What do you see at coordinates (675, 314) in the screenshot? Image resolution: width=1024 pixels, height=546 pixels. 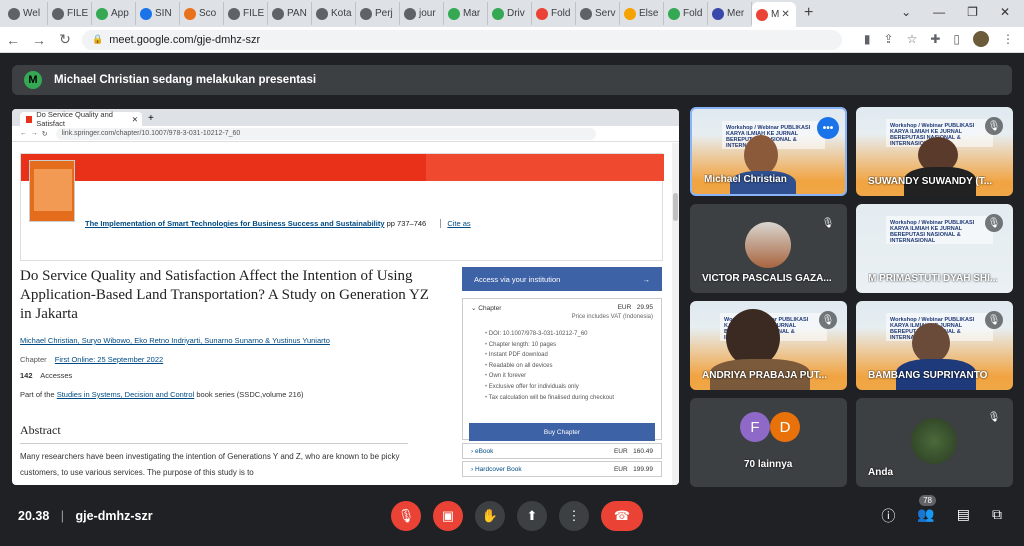 I see `shared-scrollbar` at bounding box center [675, 314].